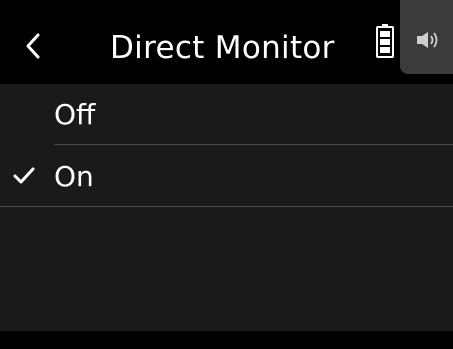 This screenshot has width=453, height=349. Describe the element at coordinates (427, 40) in the screenshot. I see `speaker-icon` at that location.